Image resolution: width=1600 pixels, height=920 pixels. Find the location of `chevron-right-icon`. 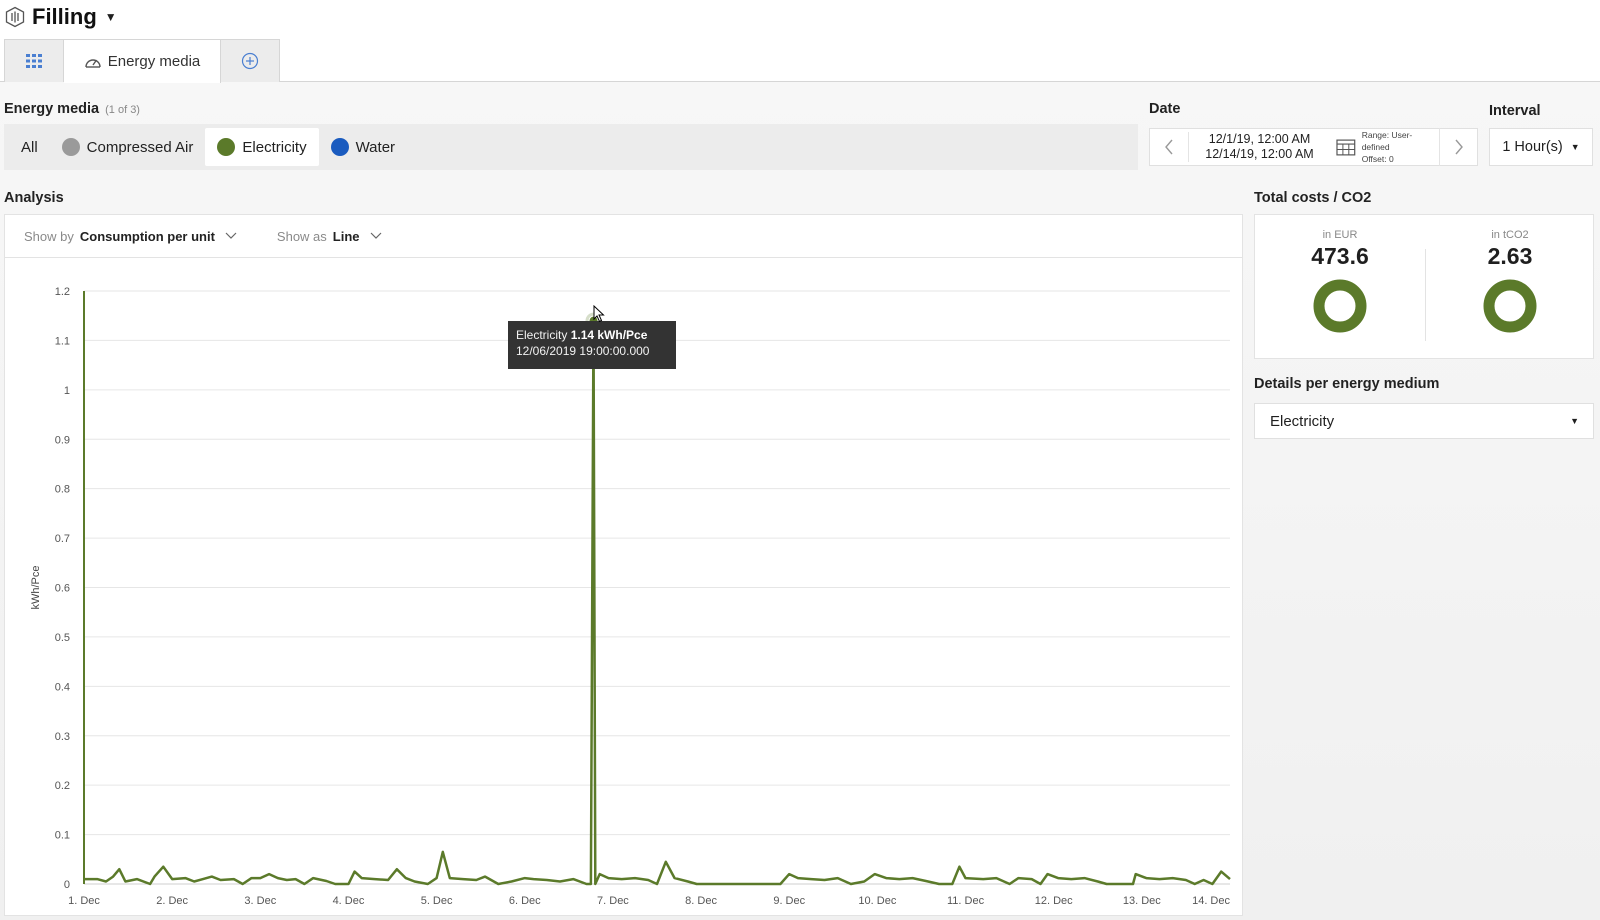

chevron-right-icon is located at coordinates (1458, 147).